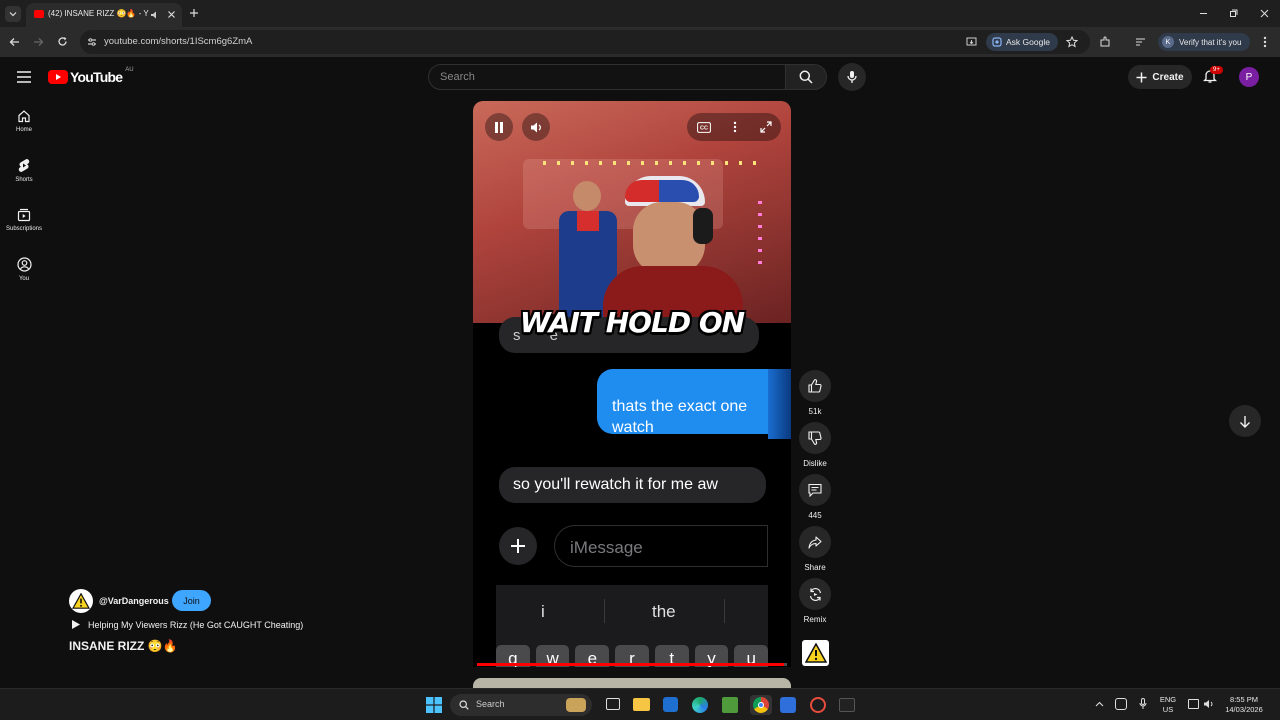 Image resolution: width=1280 pixels, height=720 pixels. I want to click on clock: 8:55 PM 14/03/2026, so click(1244, 705).